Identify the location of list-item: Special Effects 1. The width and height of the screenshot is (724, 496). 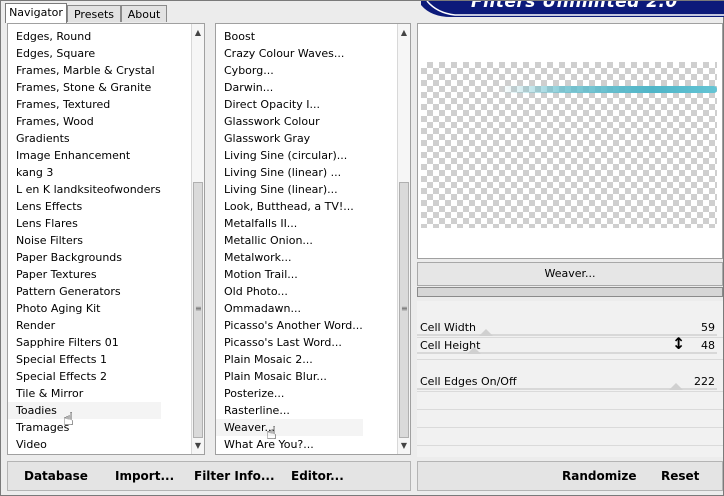
(84, 359).